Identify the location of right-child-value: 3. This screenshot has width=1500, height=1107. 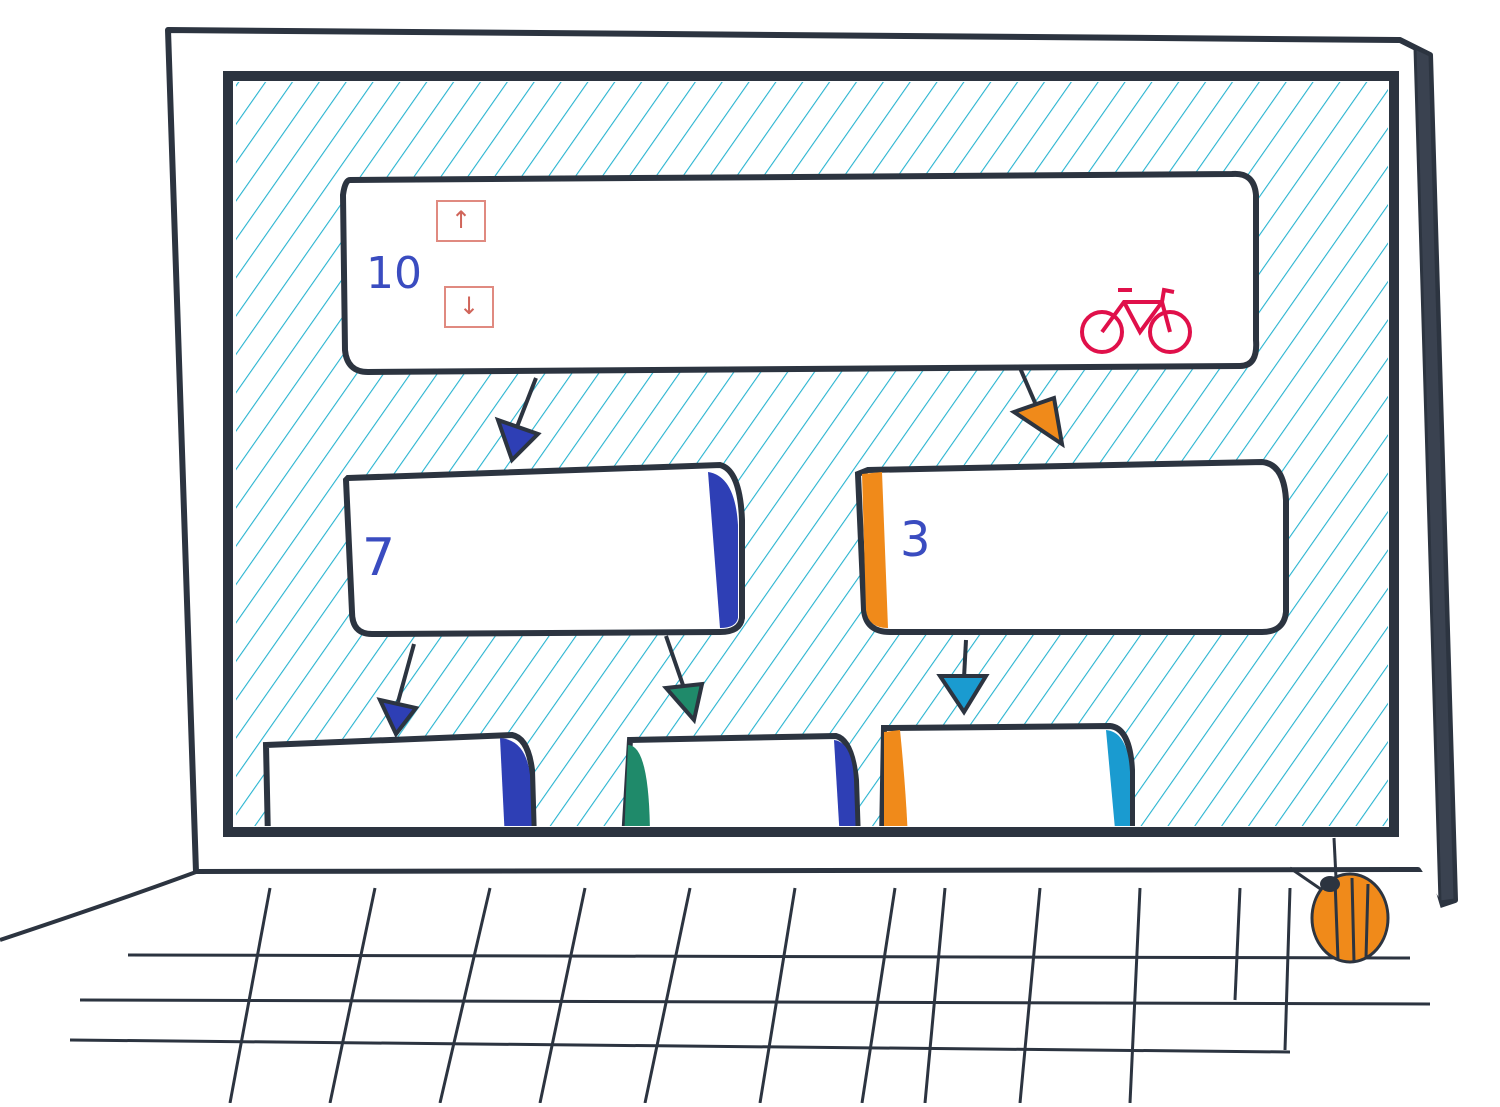
(915, 540).